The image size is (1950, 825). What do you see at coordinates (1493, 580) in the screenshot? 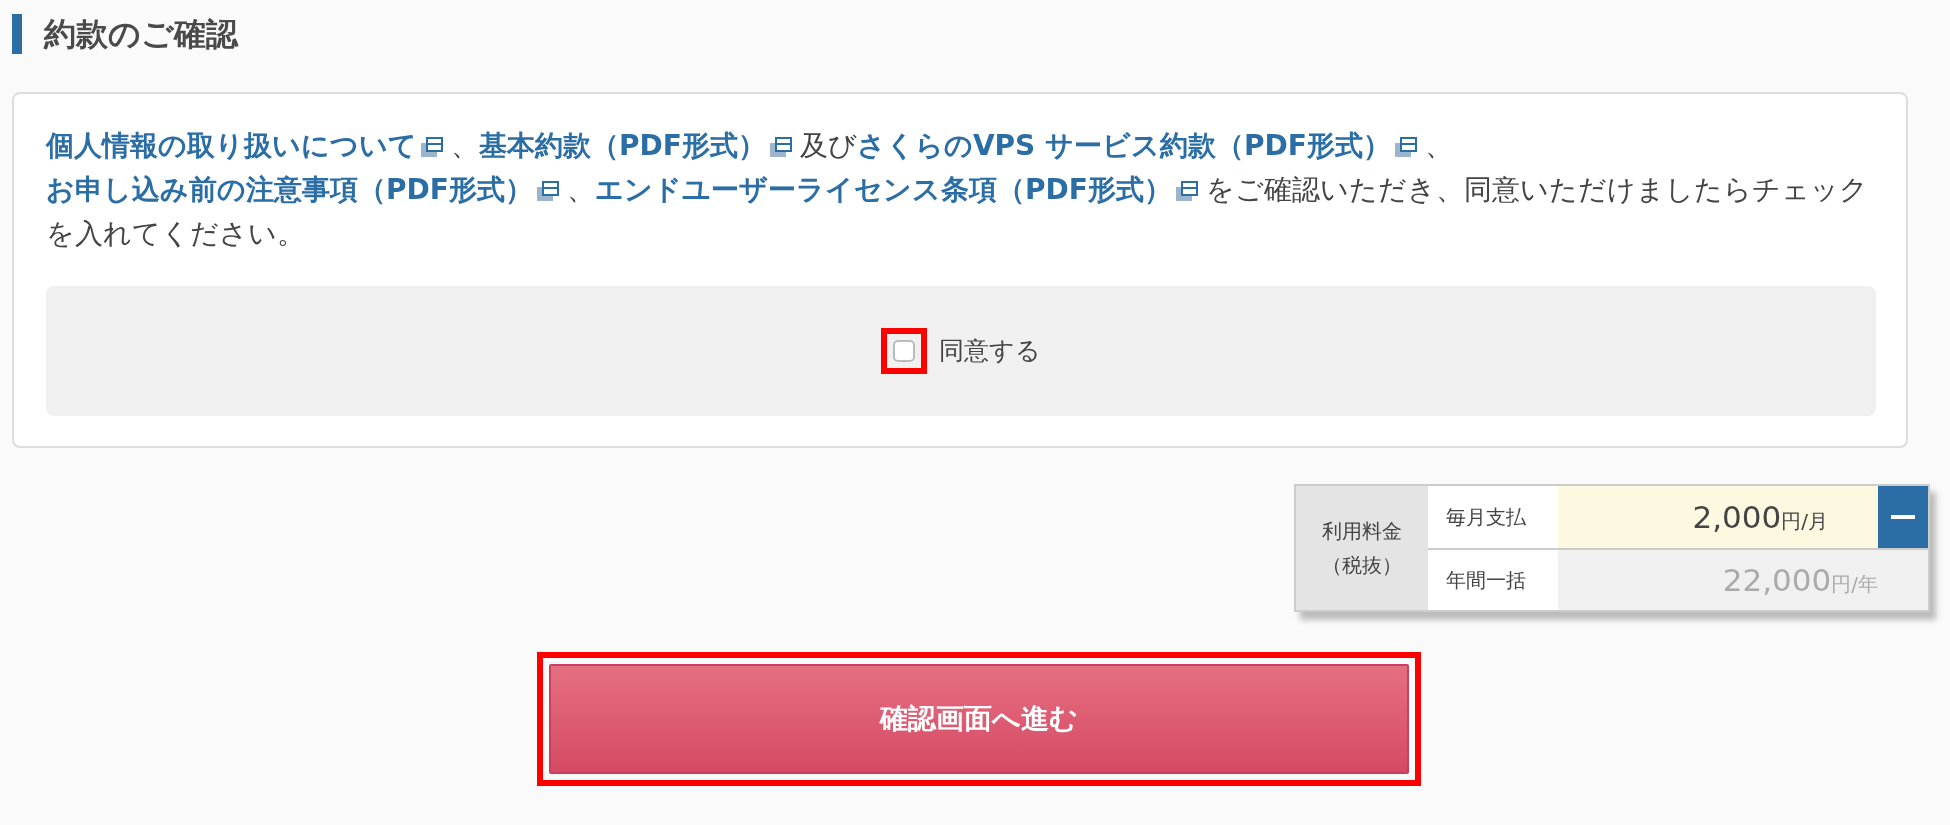
I see `payment-option: 年間一括` at bounding box center [1493, 580].